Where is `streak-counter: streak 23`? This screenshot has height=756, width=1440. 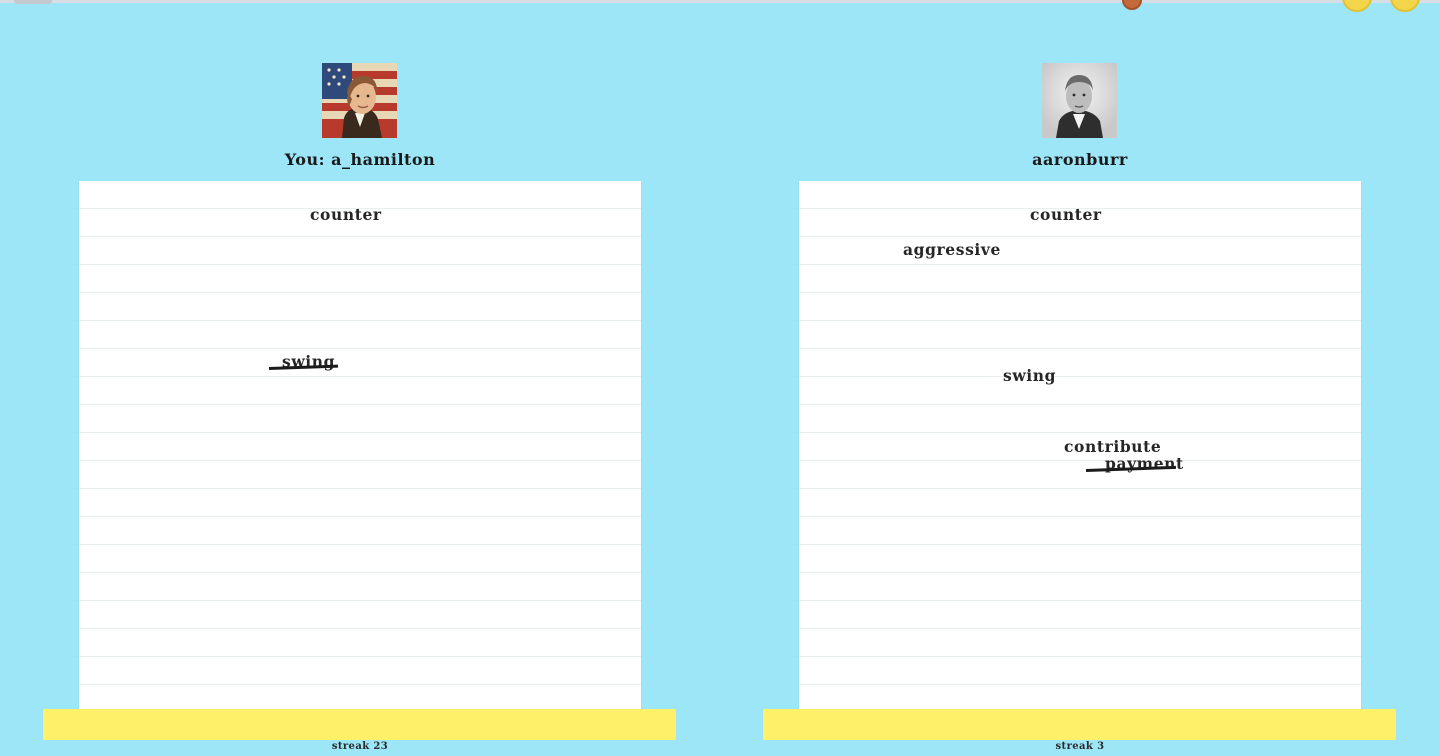
streak-counter: streak 23 is located at coordinates (360, 746).